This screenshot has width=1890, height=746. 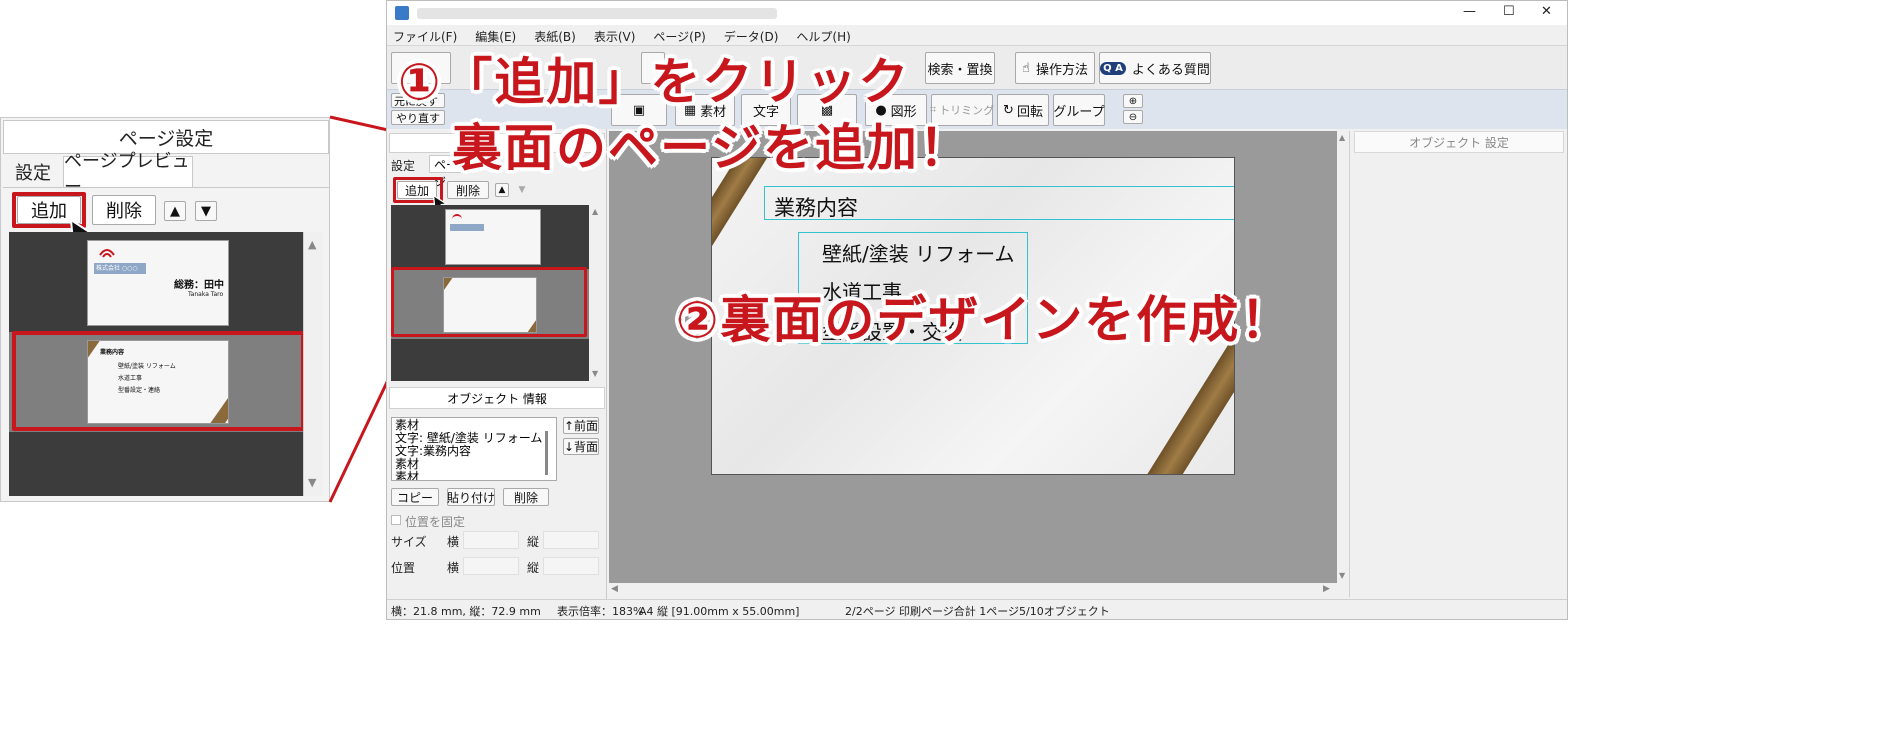 I want to click on status-paper: A4 縦 [91.00mm x 55.00mm], so click(x=719, y=611).